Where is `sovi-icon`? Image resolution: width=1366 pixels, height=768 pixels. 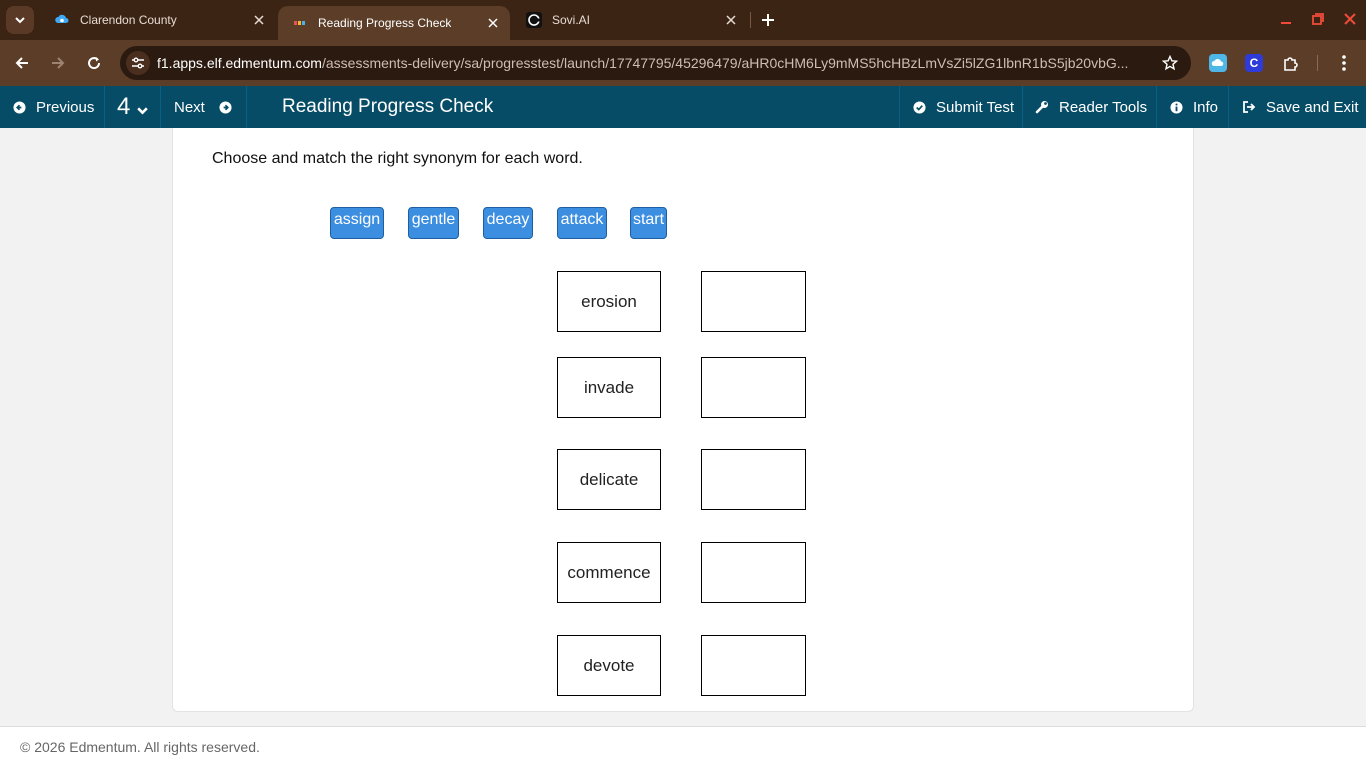
sovi-icon is located at coordinates (534, 20).